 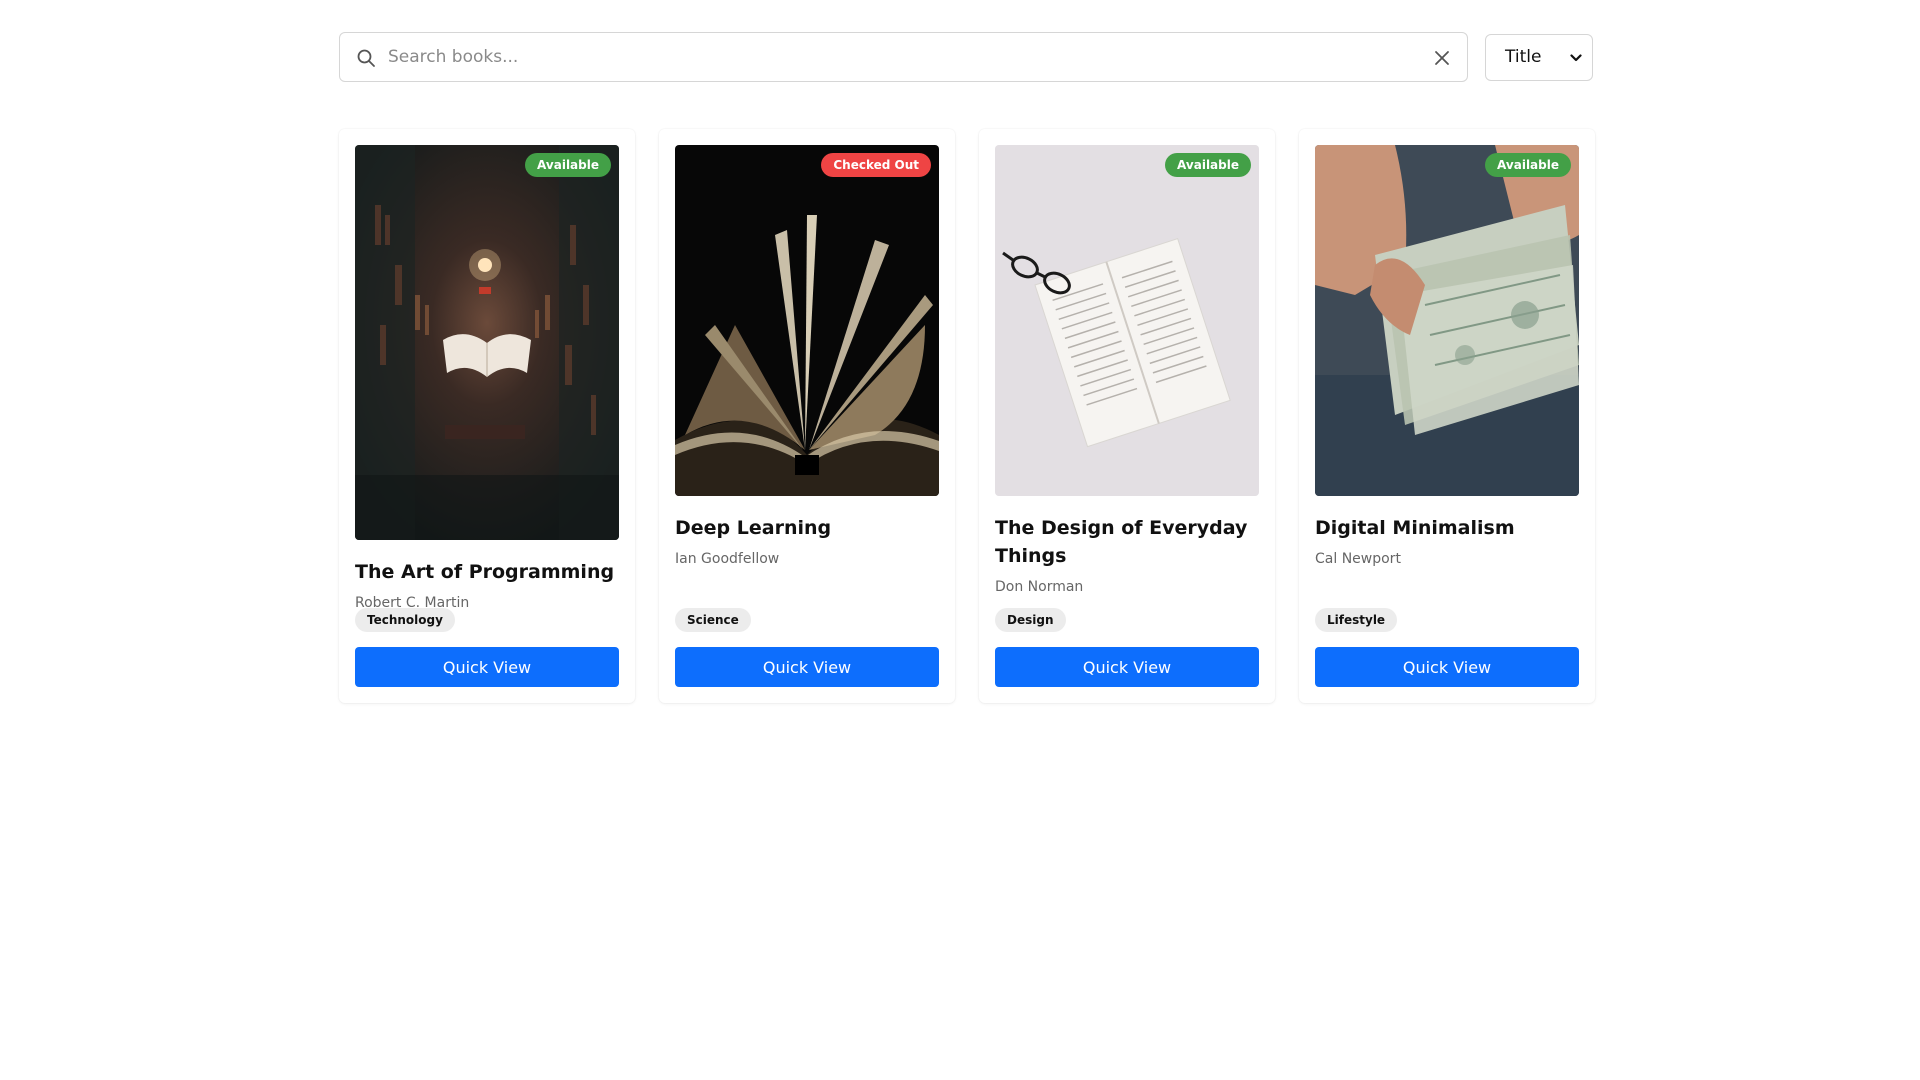 What do you see at coordinates (1442, 58) in the screenshot?
I see `close-icon` at bounding box center [1442, 58].